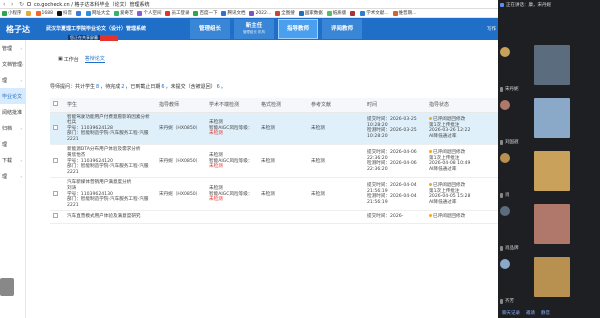 This screenshot has height=318, width=600. Describe the element at coordinates (298, 29) in the screenshot. I see `role-tab: 指导教师` at that location.